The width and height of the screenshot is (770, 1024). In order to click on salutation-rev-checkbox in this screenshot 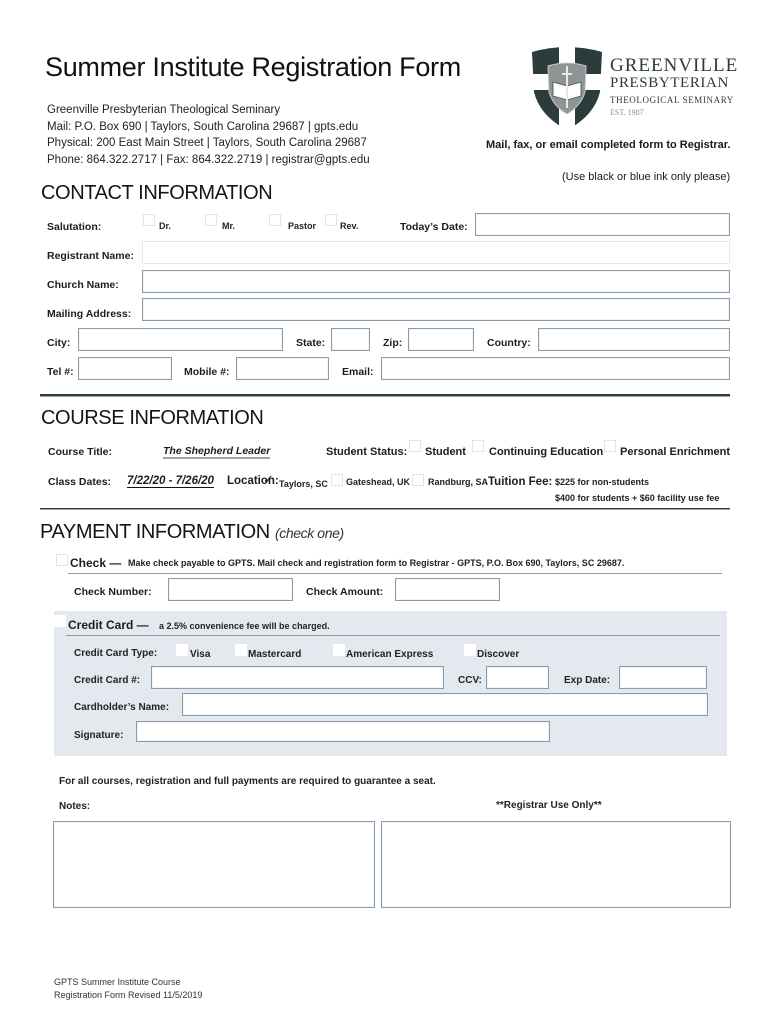, I will do `click(331, 220)`.